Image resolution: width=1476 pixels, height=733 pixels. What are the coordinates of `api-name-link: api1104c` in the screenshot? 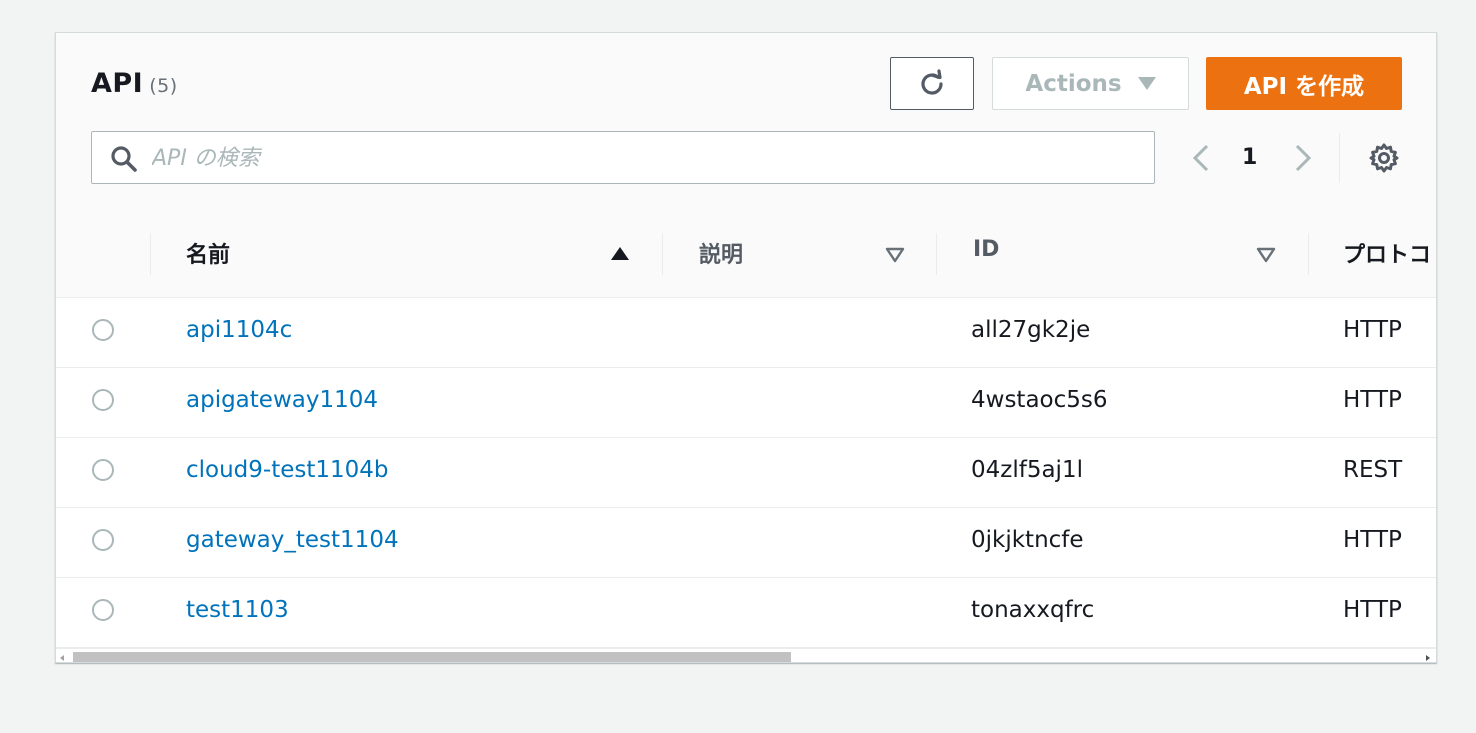 It's located at (239, 330).